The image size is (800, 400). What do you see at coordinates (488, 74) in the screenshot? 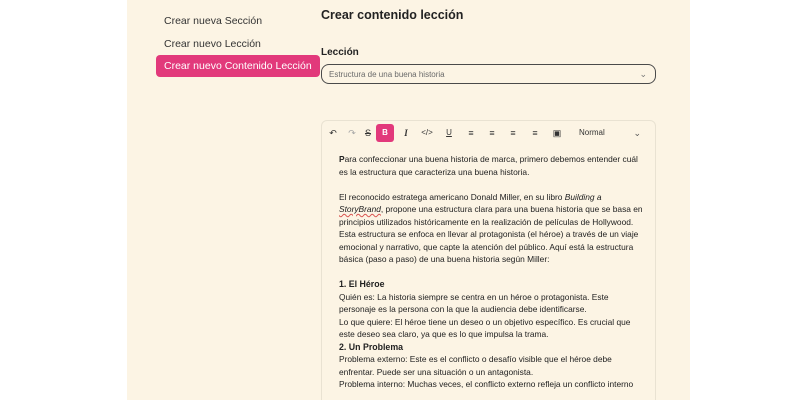
I see `leccion-select: Estructura de una buena historia ⌄` at bounding box center [488, 74].